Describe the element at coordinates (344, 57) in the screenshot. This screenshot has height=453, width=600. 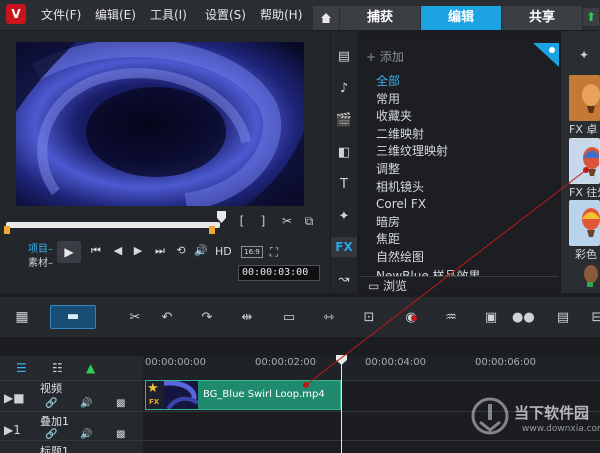
I see `media-icon: ▤` at that location.